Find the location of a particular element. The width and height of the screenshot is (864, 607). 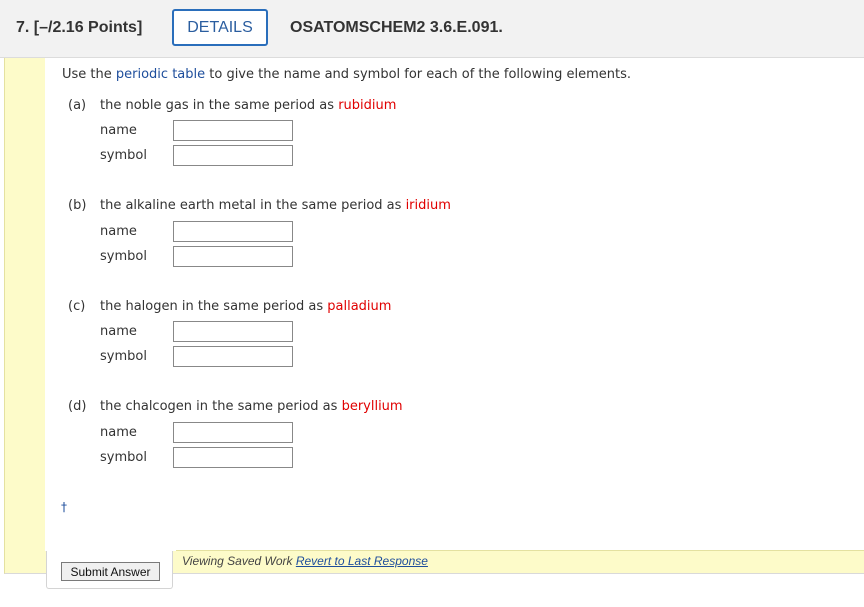

revert-link: Revert to Last Response is located at coordinates (362, 561).